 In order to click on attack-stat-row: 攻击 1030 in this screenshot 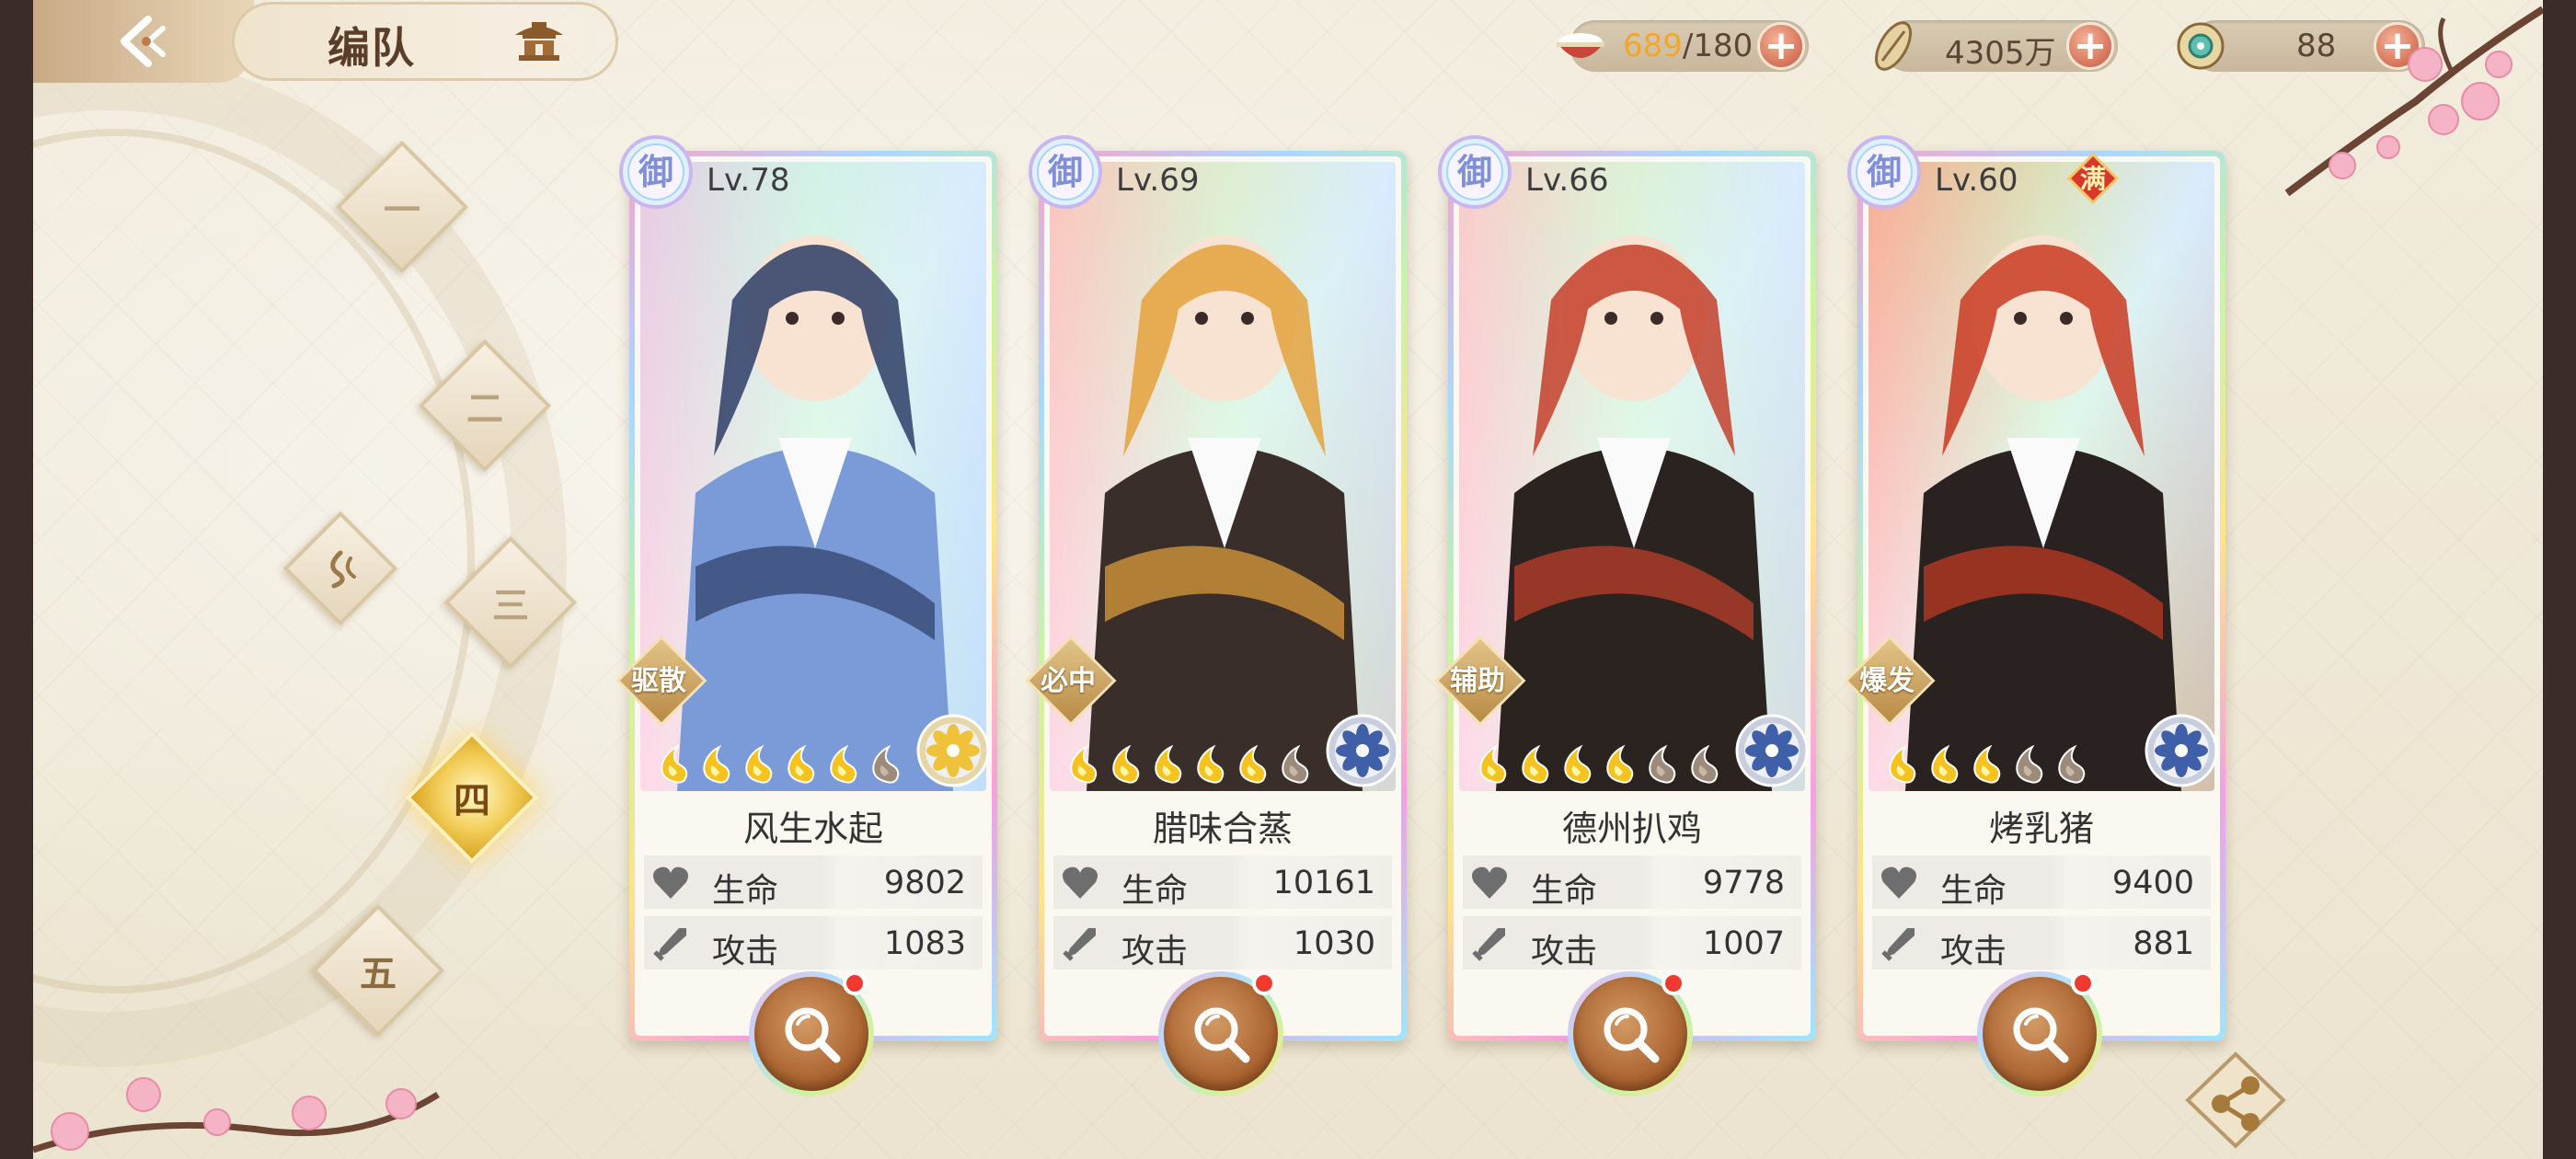, I will do `click(1222, 943)`.